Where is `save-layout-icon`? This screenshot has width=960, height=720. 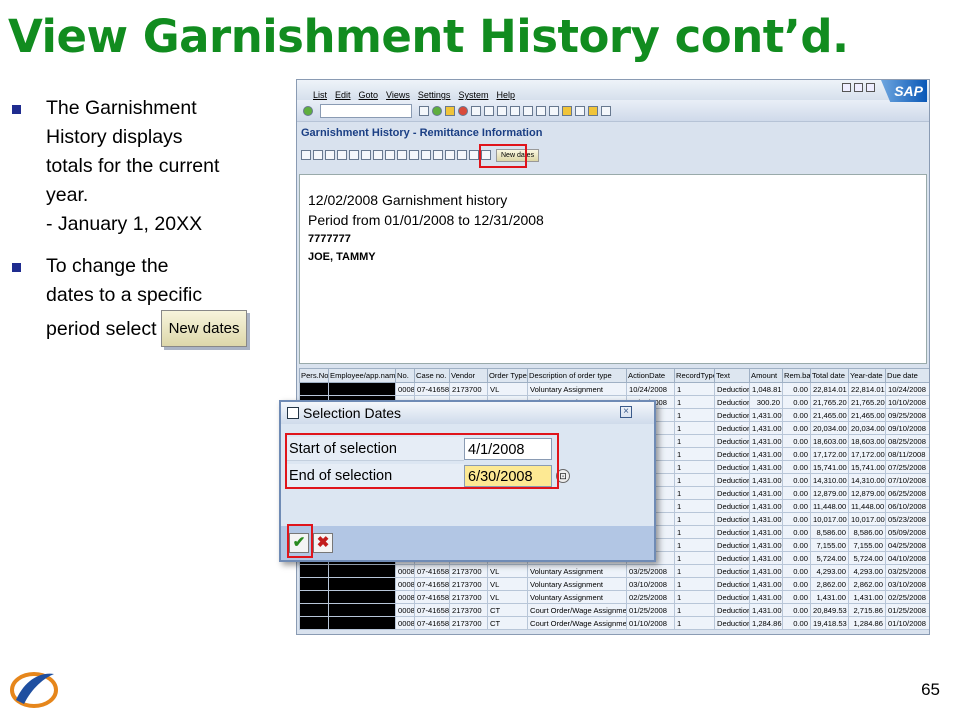
save-layout-icon is located at coordinates (450, 155).